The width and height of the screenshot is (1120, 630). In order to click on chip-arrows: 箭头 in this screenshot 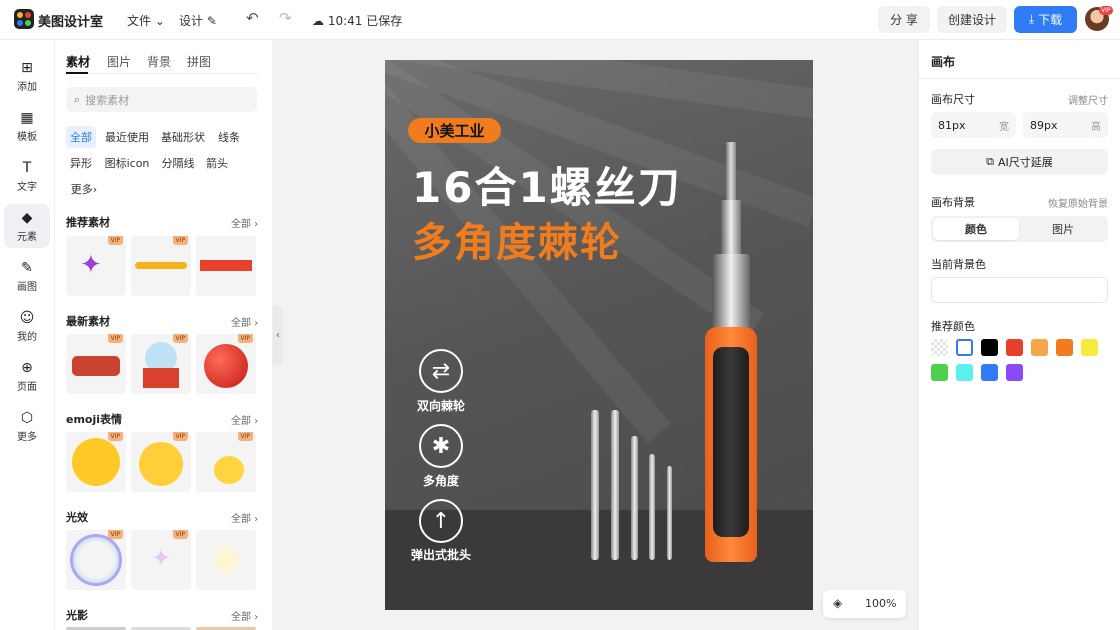, I will do `click(217, 163)`.